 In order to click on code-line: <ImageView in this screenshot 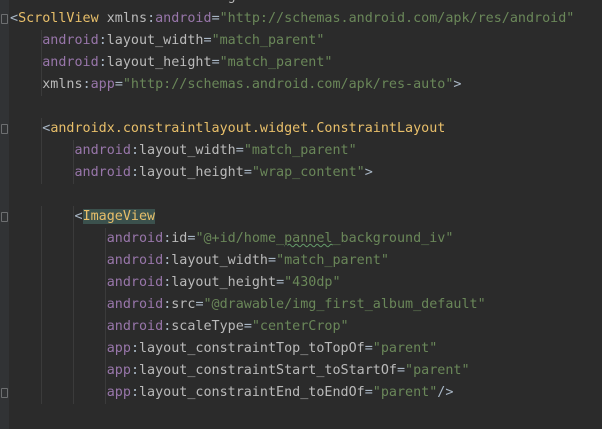, I will do `click(301, 217)`.